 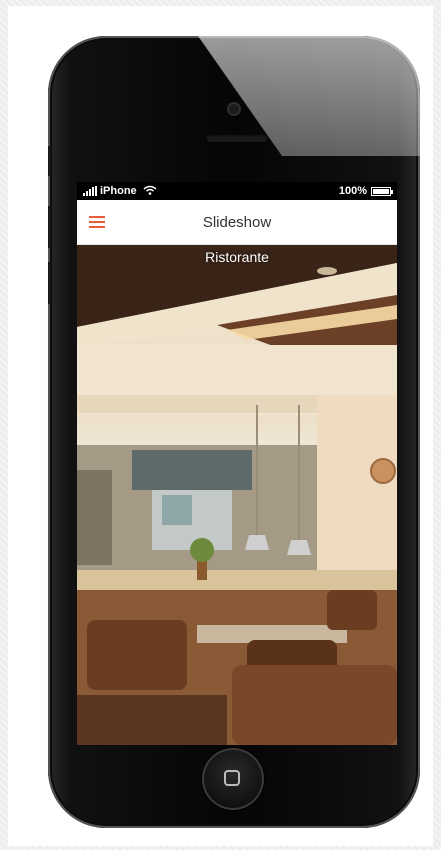 What do you see at coordinates (90, 191) in the screenshot?
I see `signal-bars-icon` at bounding box center [90, 191].